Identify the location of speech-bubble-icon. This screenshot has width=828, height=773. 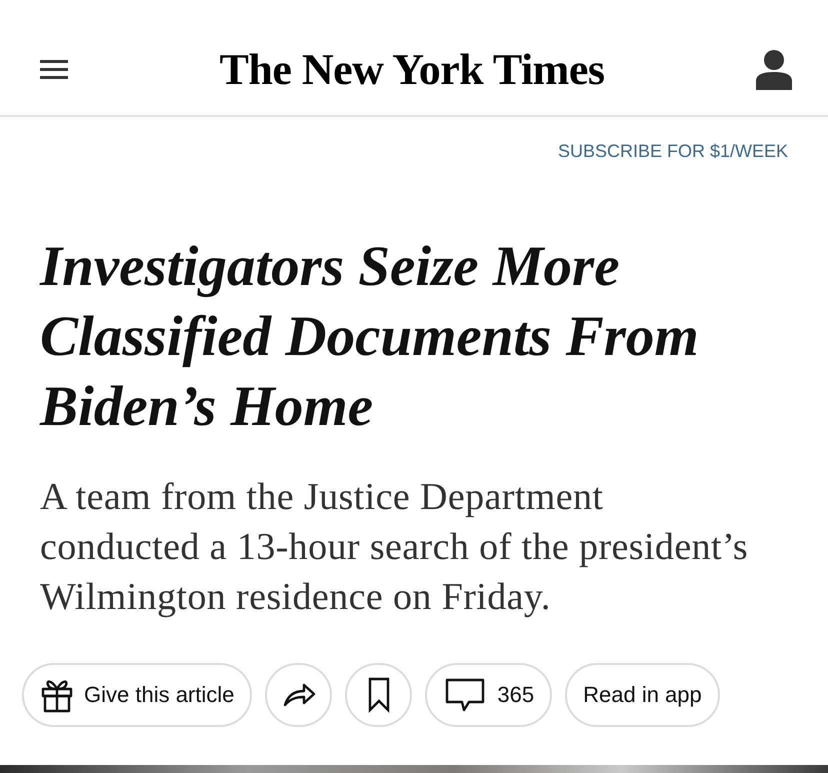
(465, 695).